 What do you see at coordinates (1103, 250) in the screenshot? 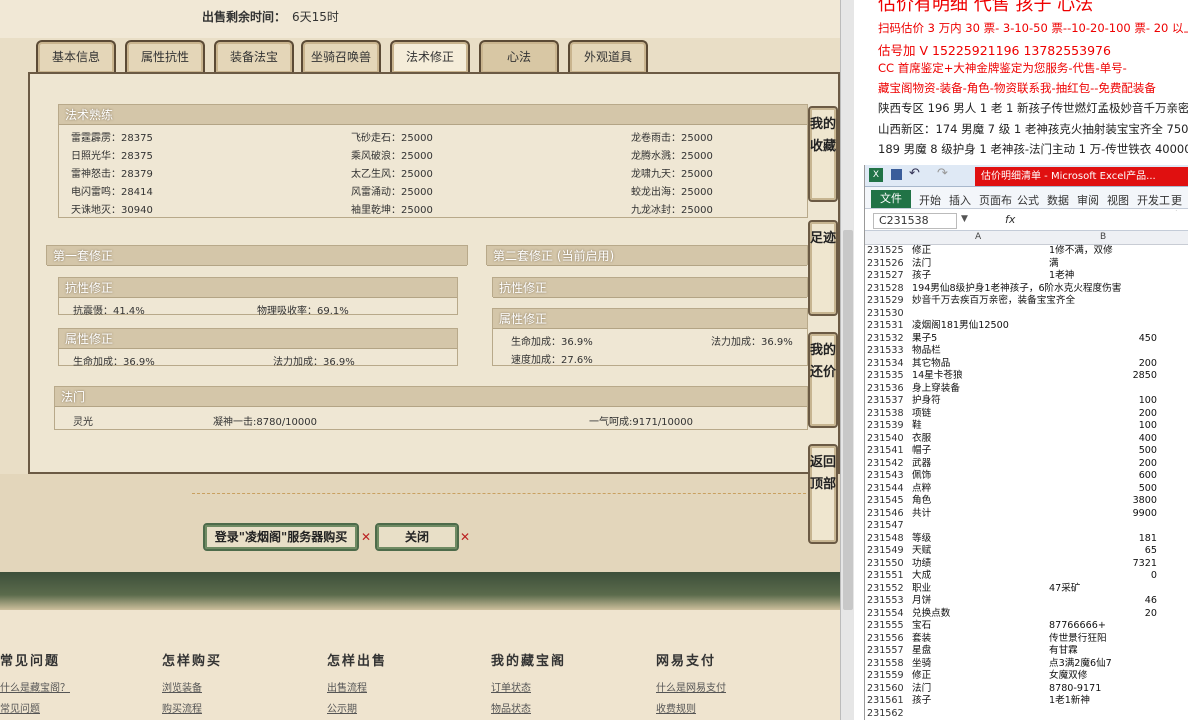
I see `cell-b: 1修不满，双修` at bounding box center [1103, 250].